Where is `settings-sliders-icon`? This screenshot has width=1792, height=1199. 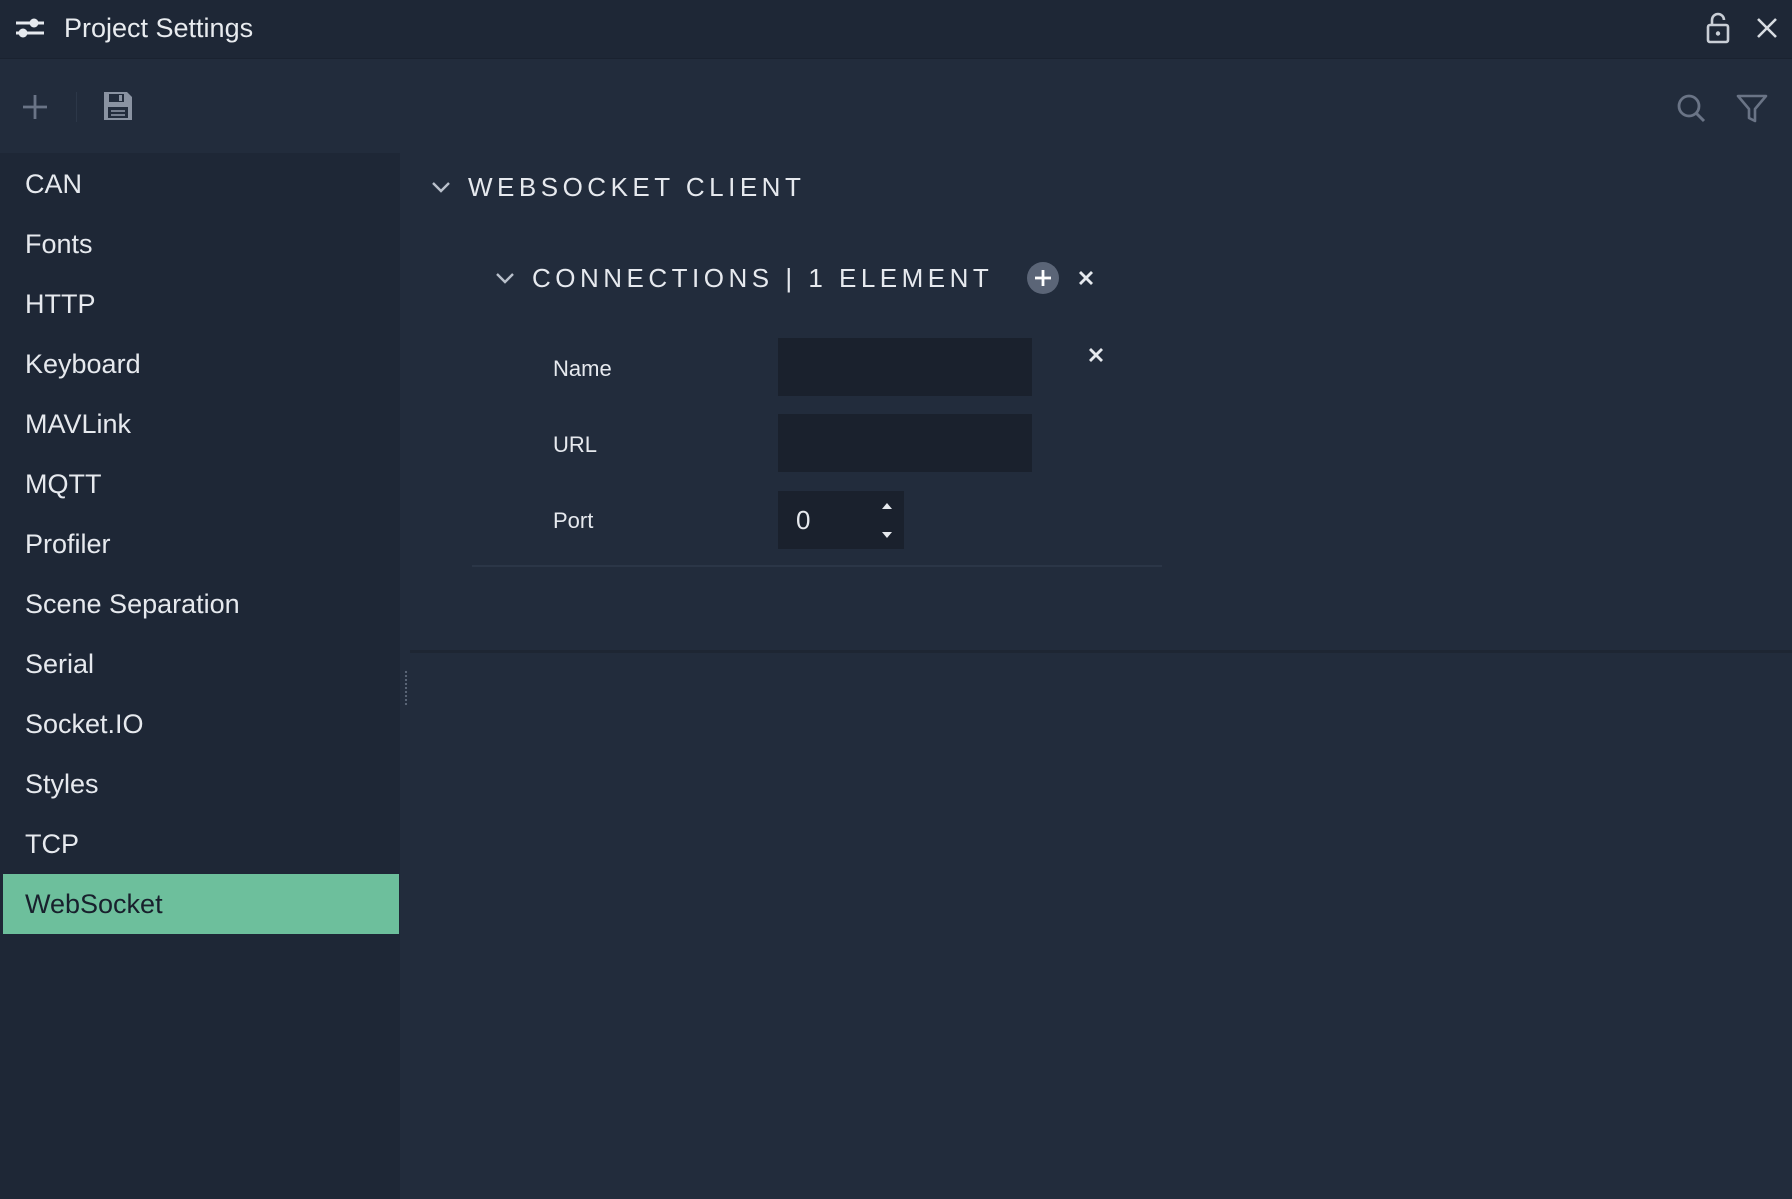 settings-sliders-icon is located at coordinates (30, 28).